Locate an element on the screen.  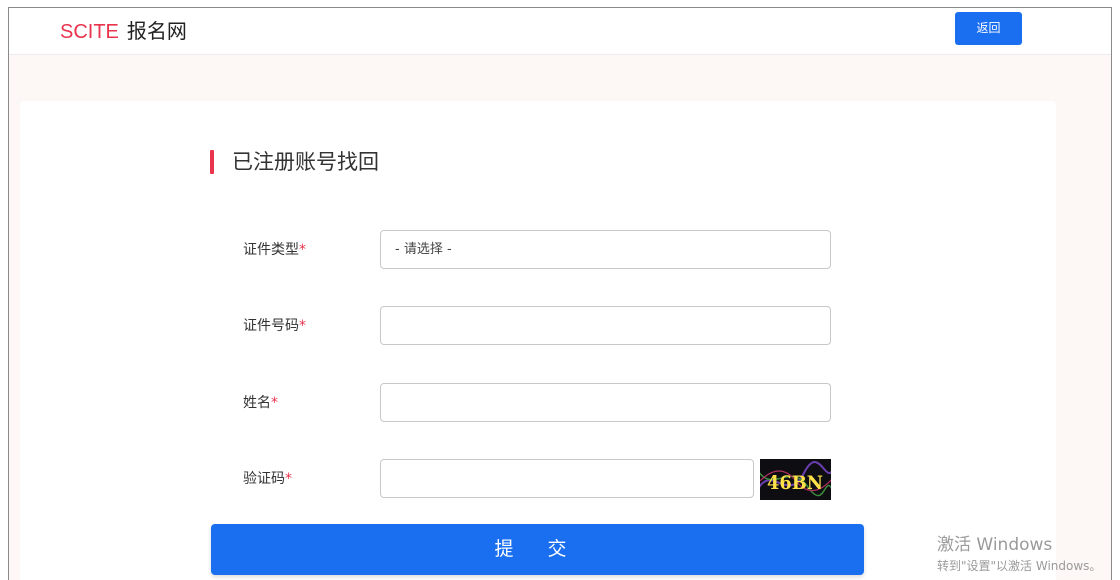
row-id-type: 证件类型* - 请选择 - is located at coordinates (538, 250).